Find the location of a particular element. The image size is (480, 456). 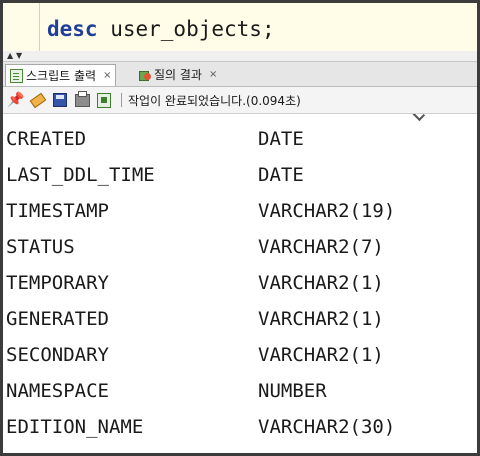

scrolled-text-fragment is located at coordinates (418, 118).